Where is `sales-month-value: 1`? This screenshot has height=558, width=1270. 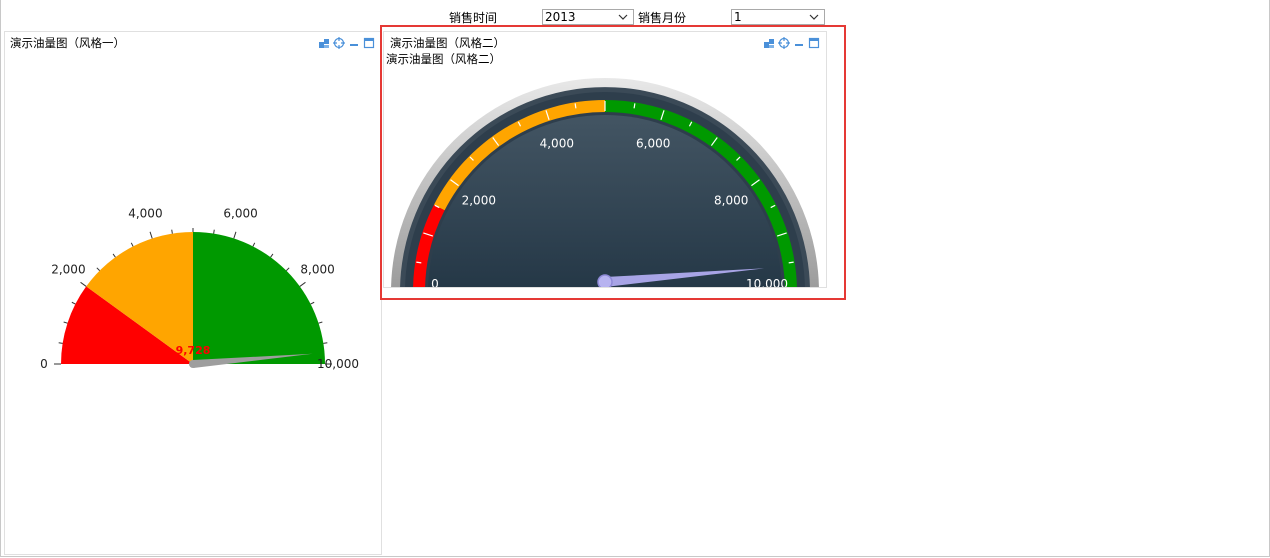
sales-month-value: 1 is located at coordinates (738, 17).